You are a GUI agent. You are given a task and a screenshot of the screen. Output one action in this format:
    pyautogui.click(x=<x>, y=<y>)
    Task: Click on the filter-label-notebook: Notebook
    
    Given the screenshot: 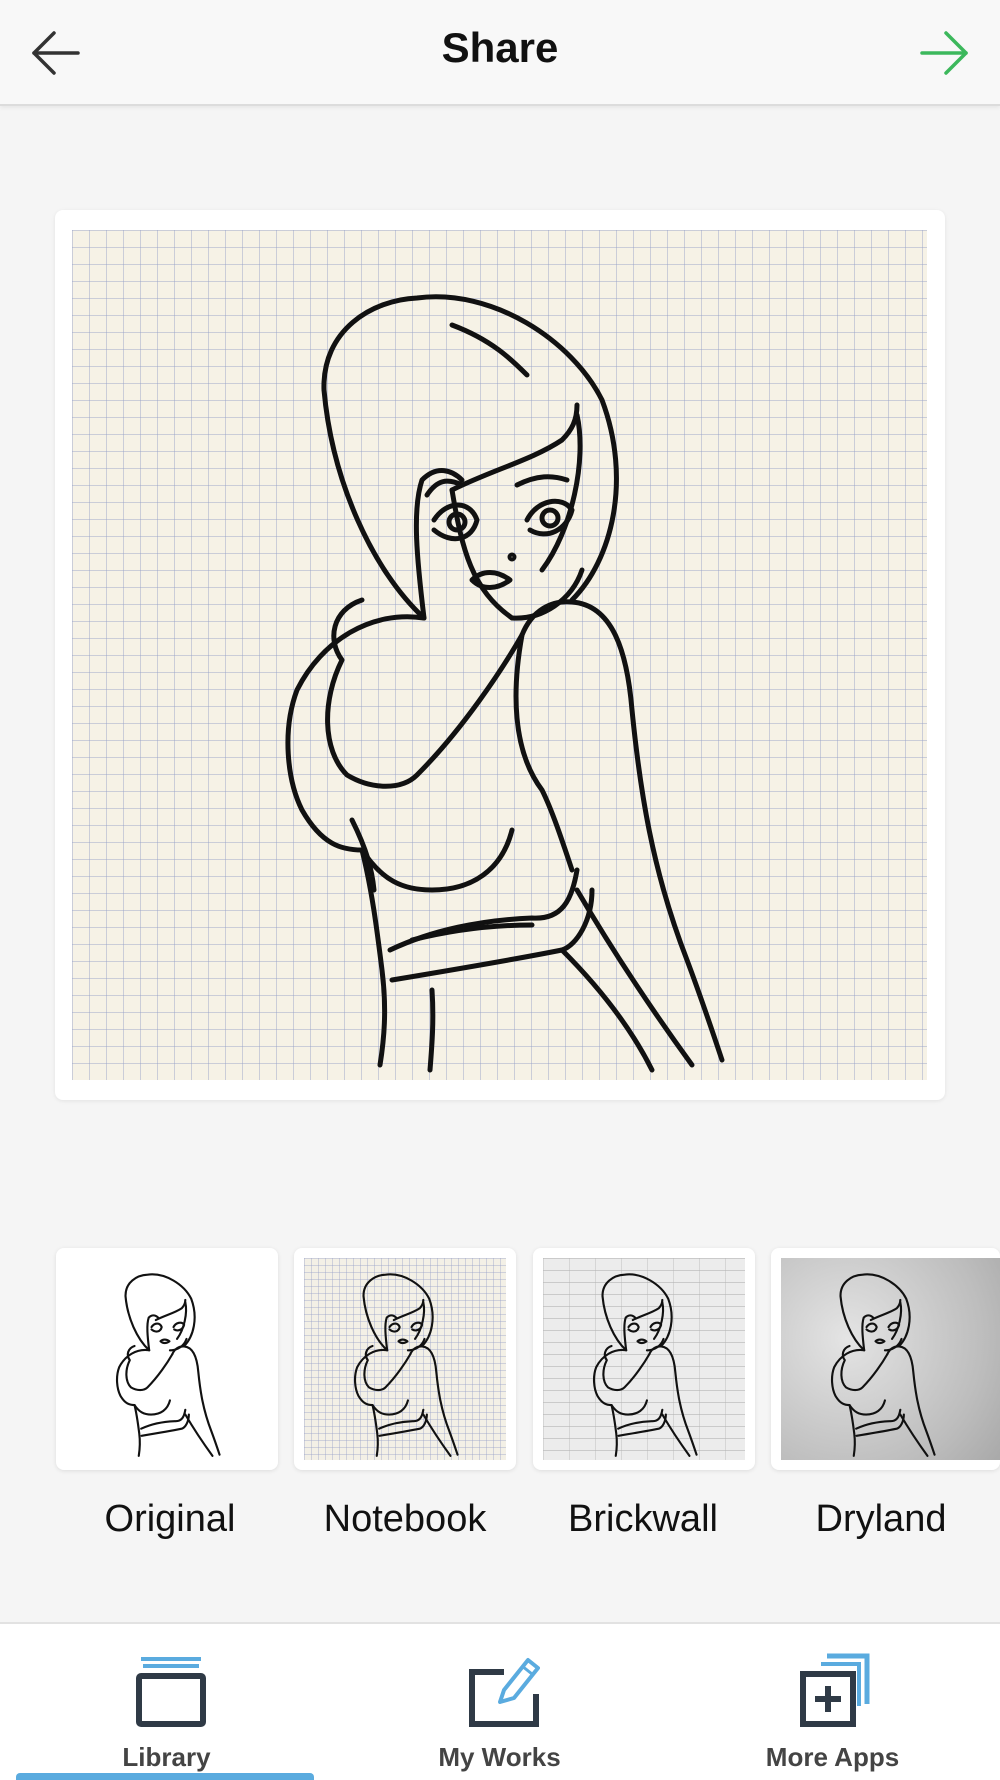 What is the action you would take?
    pyautogui.click(x=405, y=1519)
    